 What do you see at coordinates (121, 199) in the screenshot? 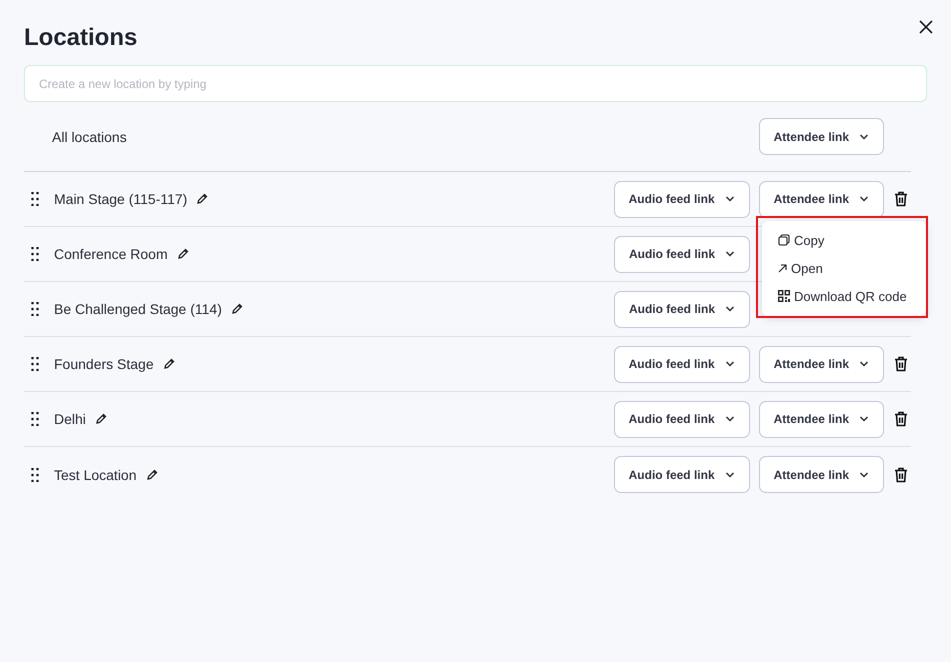
I see `location-name: Main Stage (115-117)` at bounding box center [121, 199].